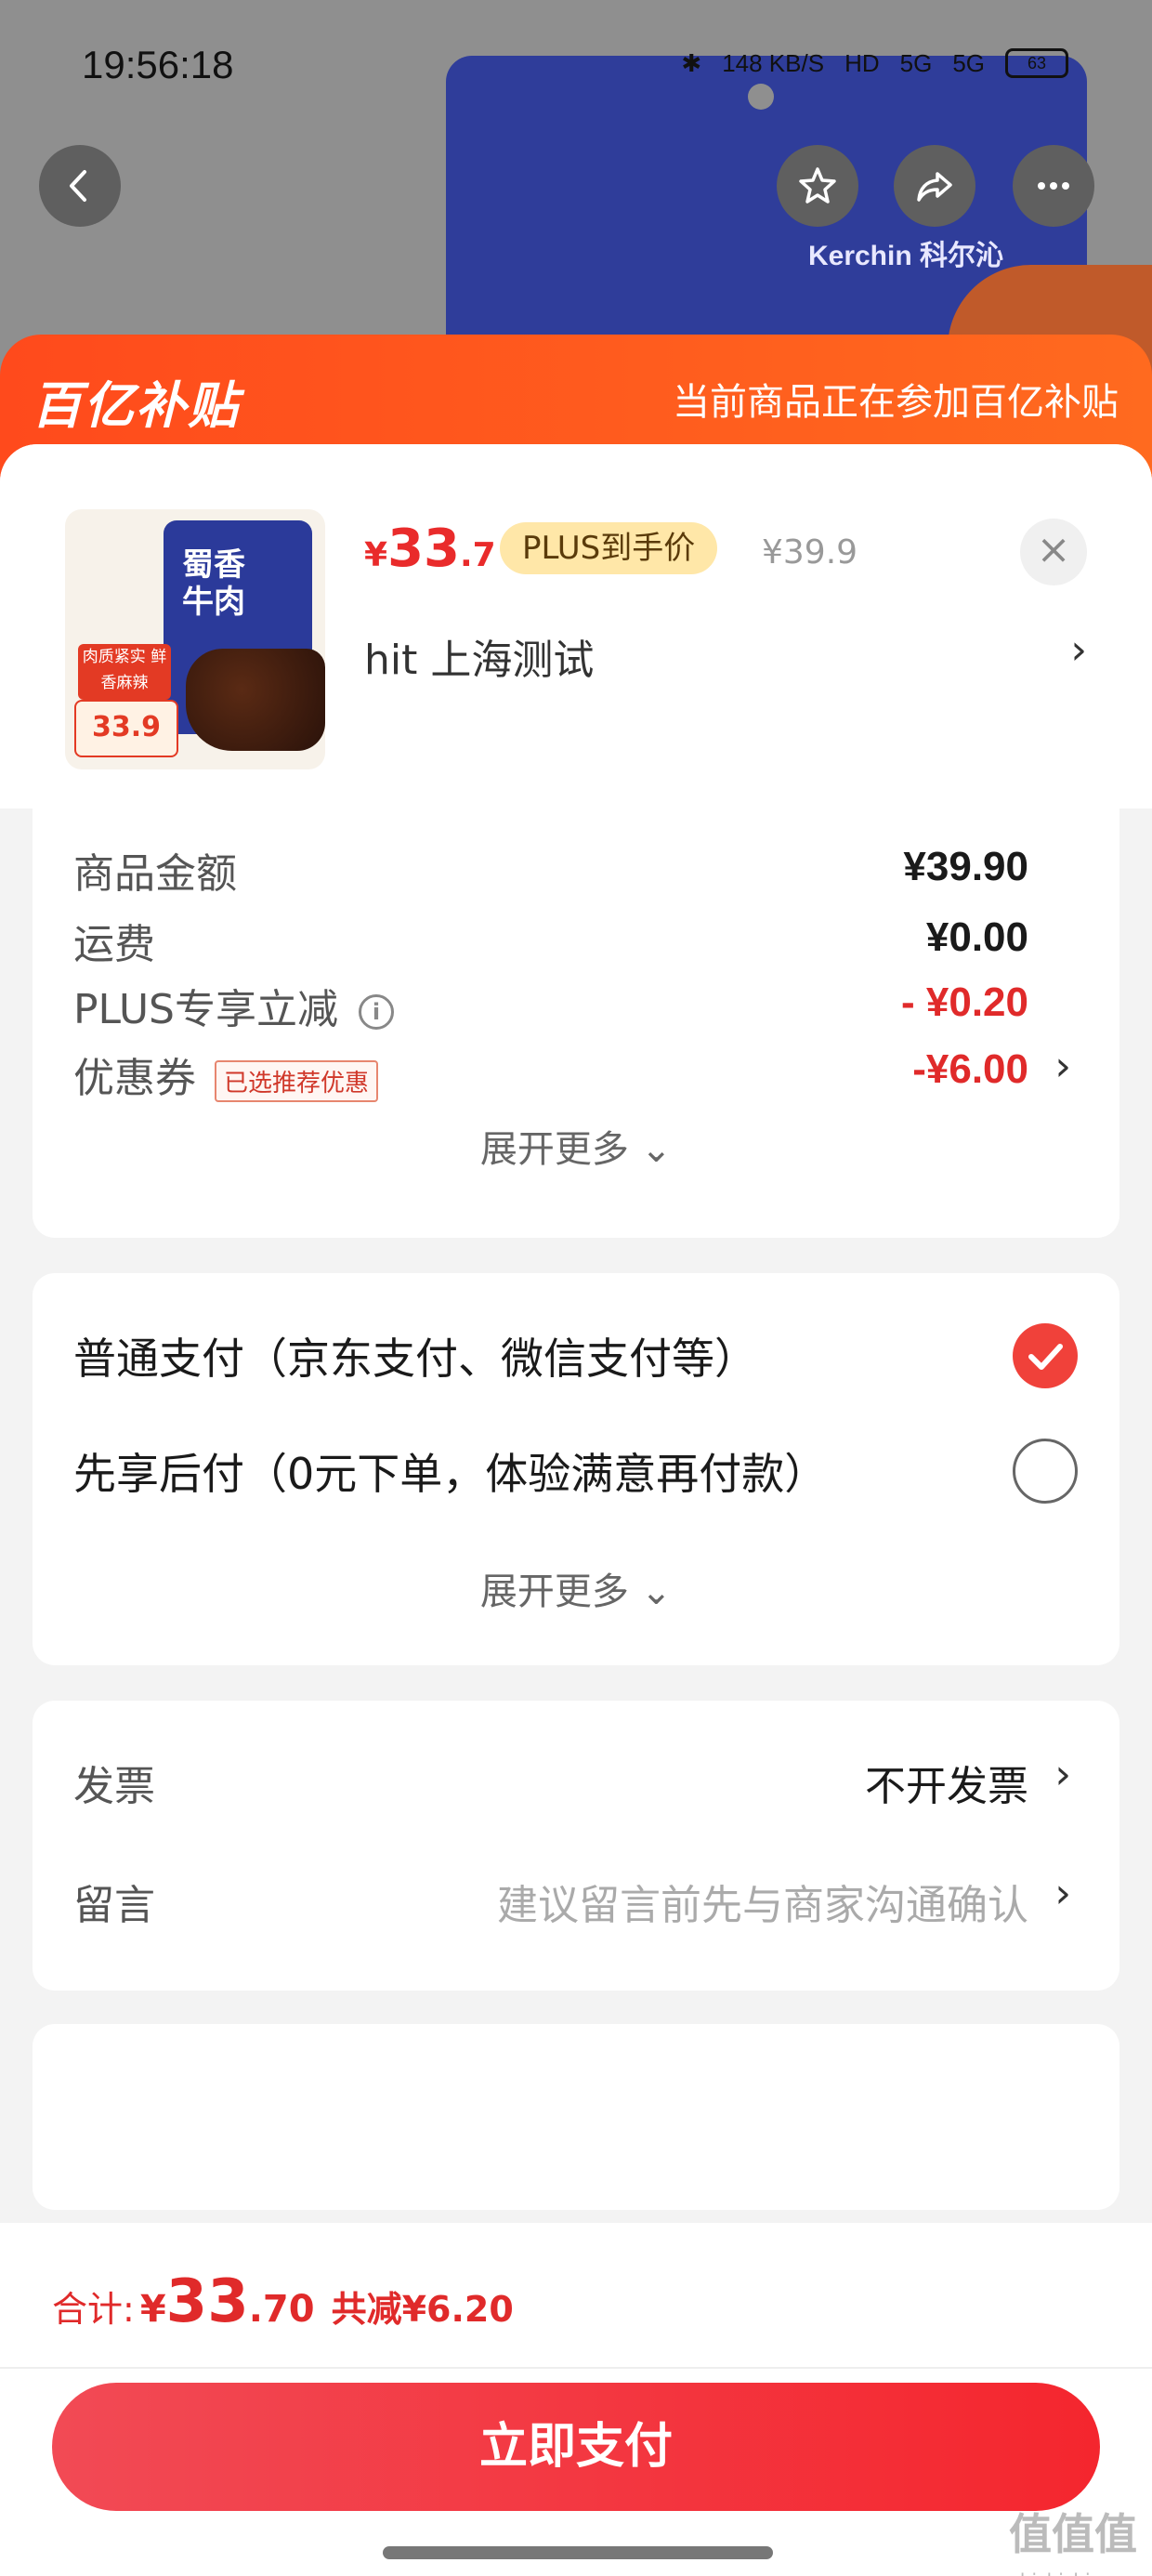  What do you see at coordinates (576, 2117) in the screenshot?
I see `next-card-peek` at bounding box center [576, 2117].